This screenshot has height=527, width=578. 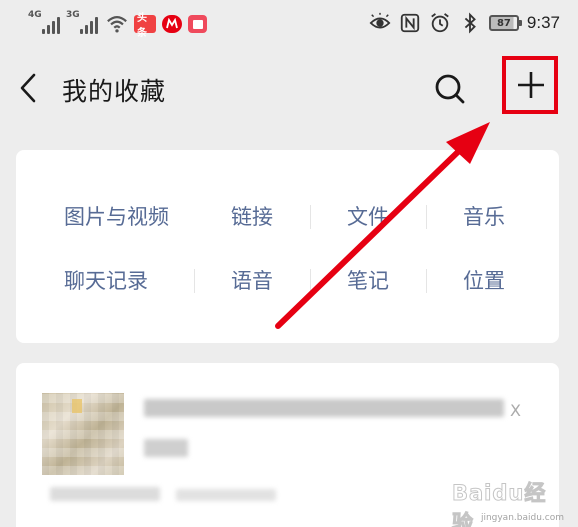 I want to click on back-button, so click(x=29, y=88).